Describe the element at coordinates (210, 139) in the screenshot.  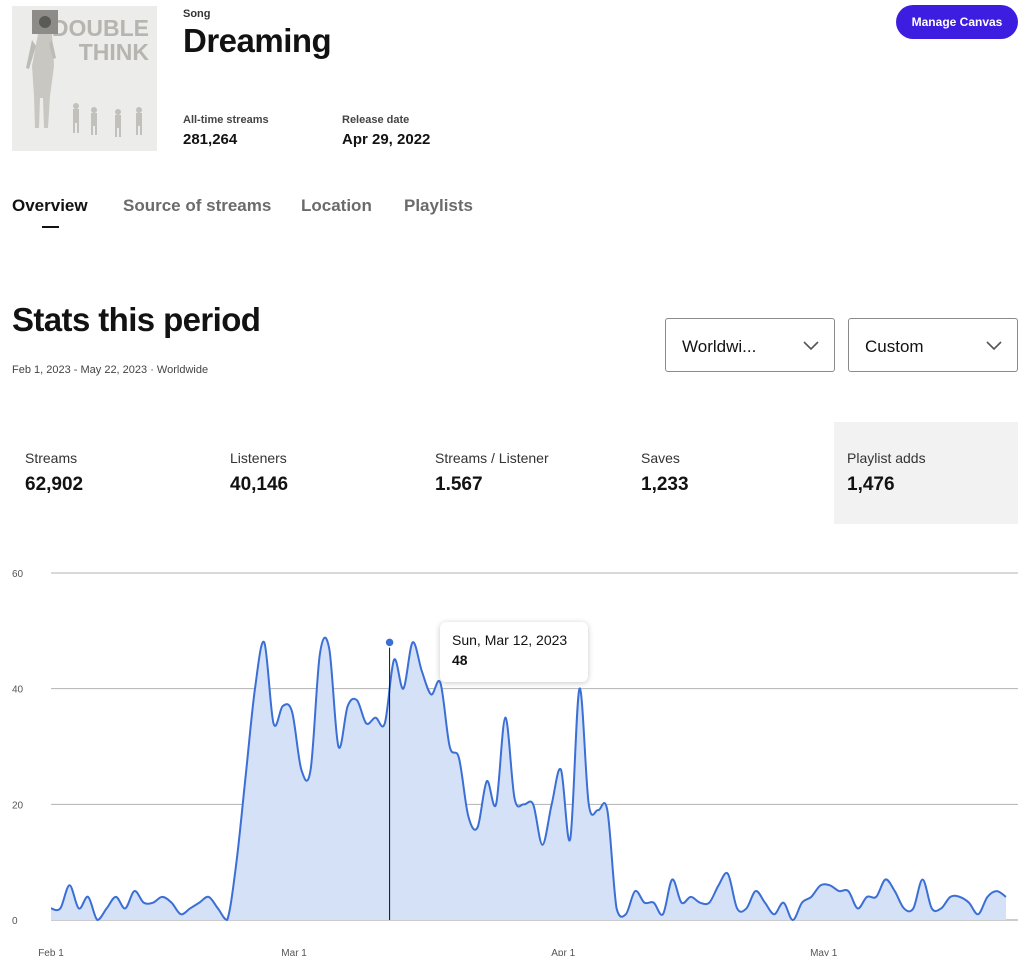
I see `all-time-streams-value: 281,264` at that location.